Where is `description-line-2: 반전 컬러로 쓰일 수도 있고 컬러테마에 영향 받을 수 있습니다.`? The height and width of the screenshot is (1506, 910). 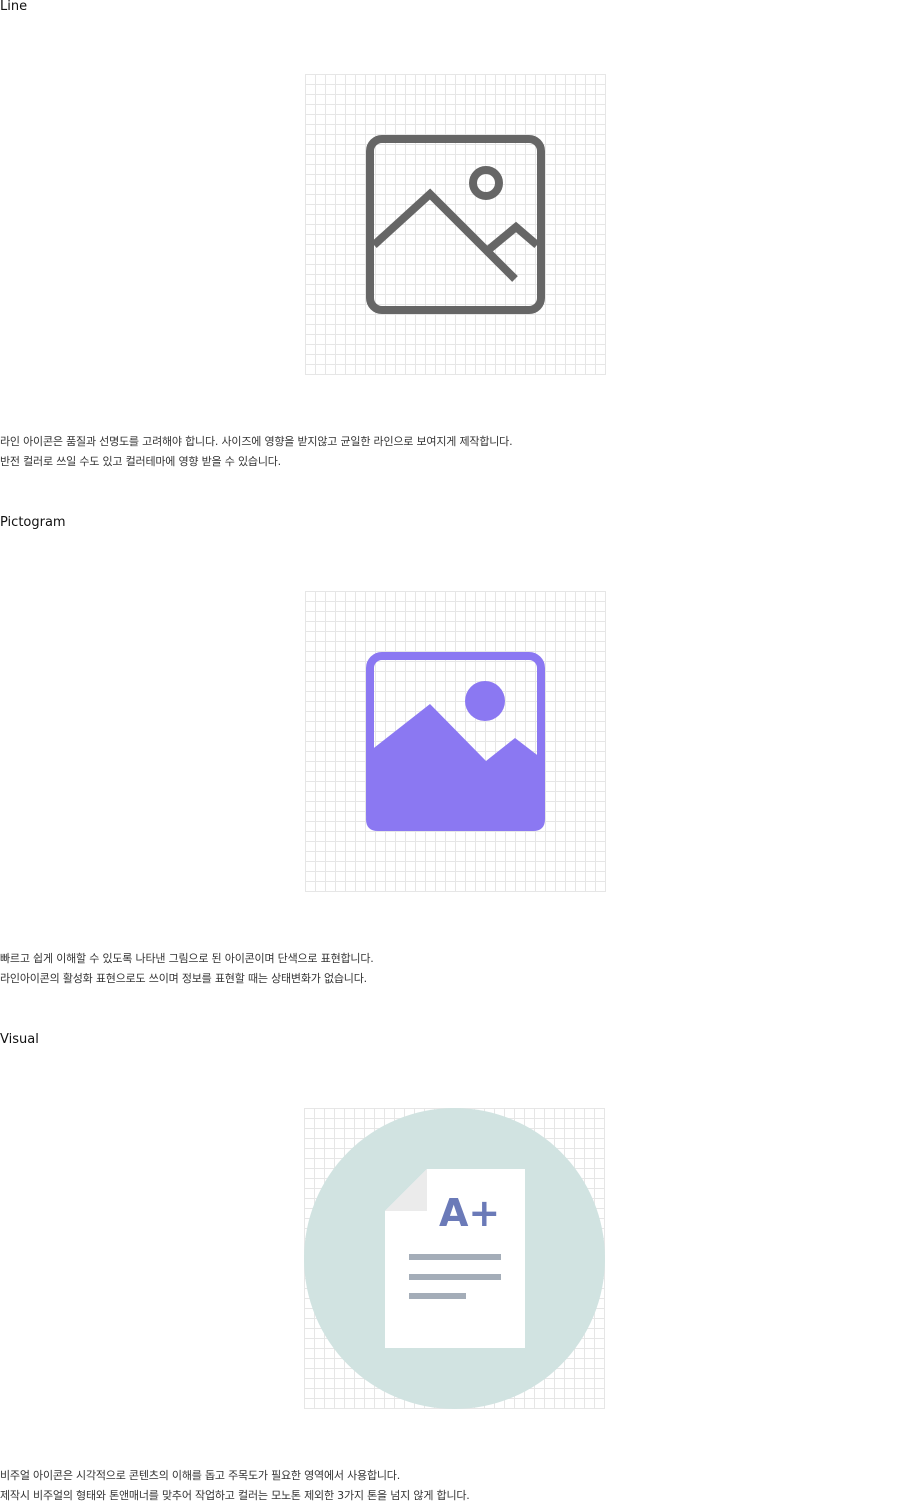 description-line-2: 반전 컬러로 쓰일 수도 있고 컬러테마에 영향 받을 수 있습니다. is located at coordinates (140, 461).